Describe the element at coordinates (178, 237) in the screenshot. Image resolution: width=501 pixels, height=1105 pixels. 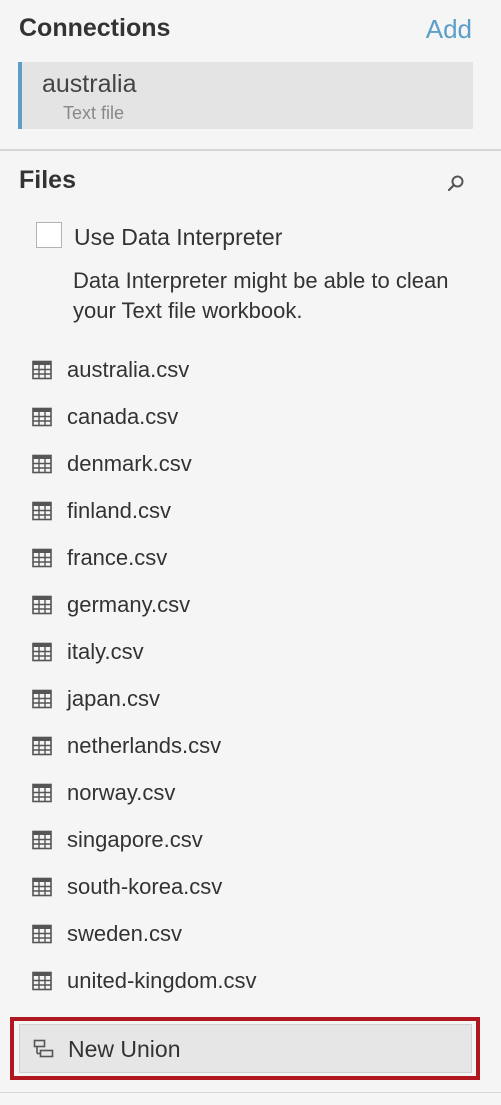
I see `data-interpreter-label: Use Data Interpreter` at that location.